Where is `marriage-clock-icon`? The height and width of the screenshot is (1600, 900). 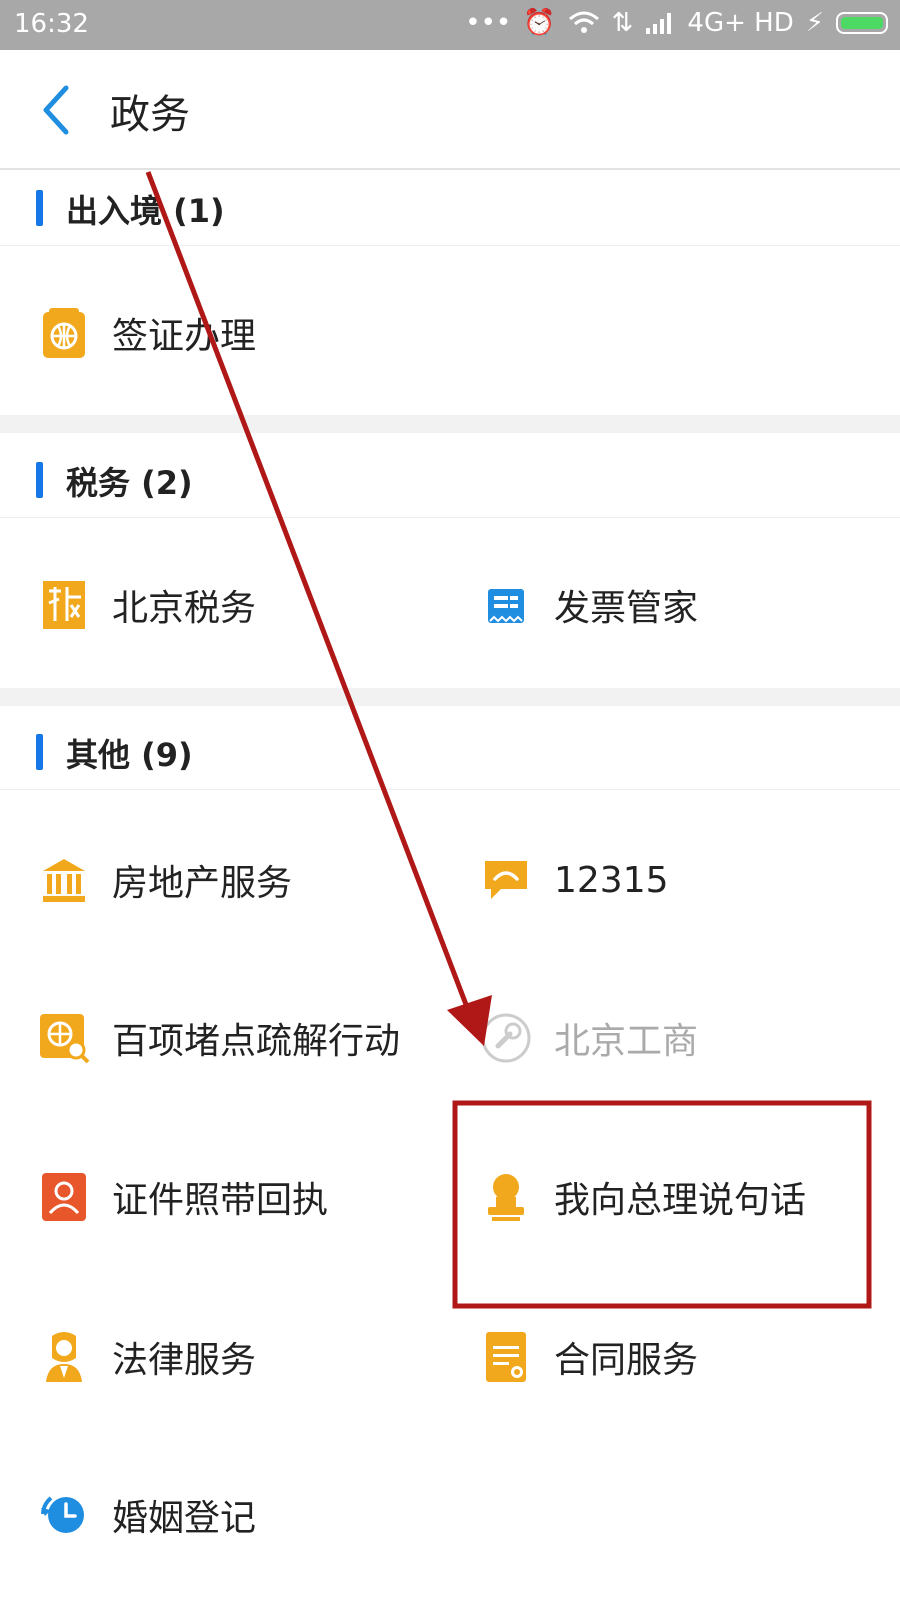 marriage-clock-icon is located at coordinates (64, 1515).